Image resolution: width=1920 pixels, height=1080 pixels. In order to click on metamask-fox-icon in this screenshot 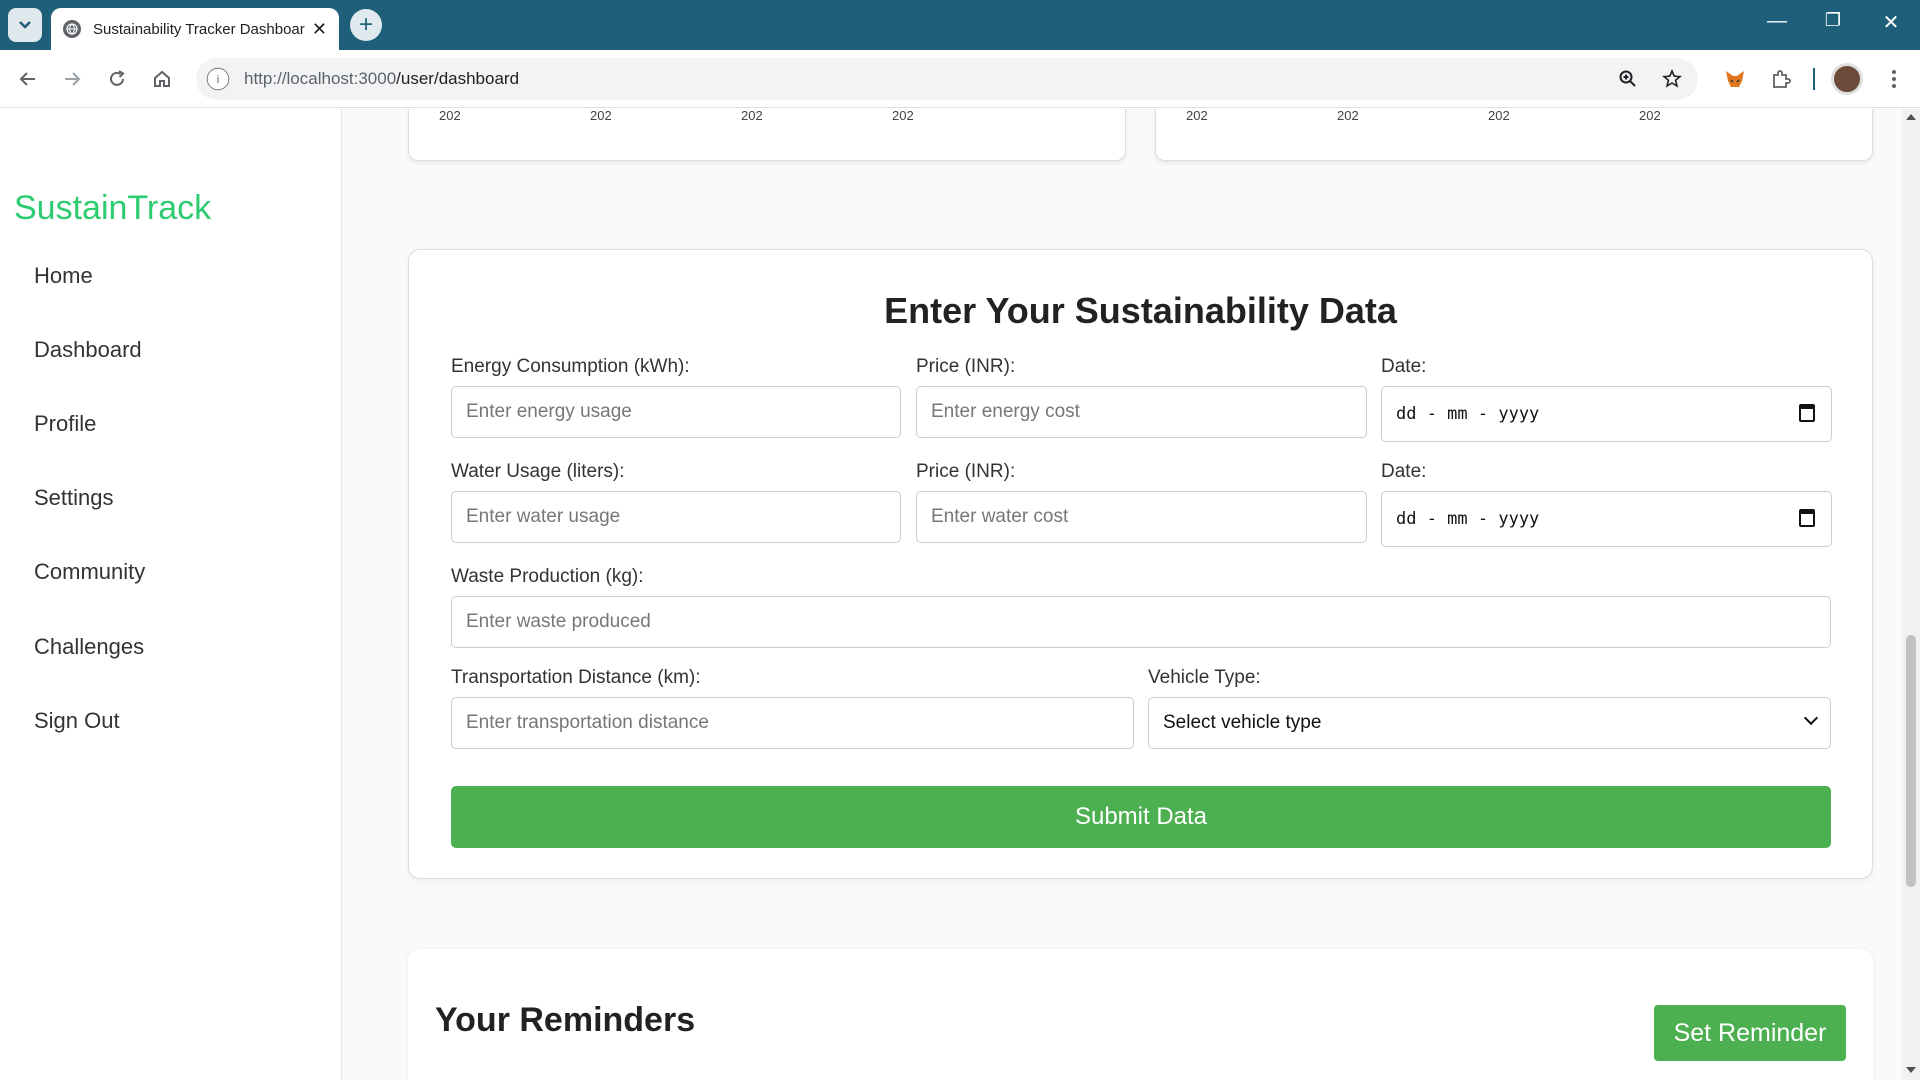, I will do `click(1735, 79)`.